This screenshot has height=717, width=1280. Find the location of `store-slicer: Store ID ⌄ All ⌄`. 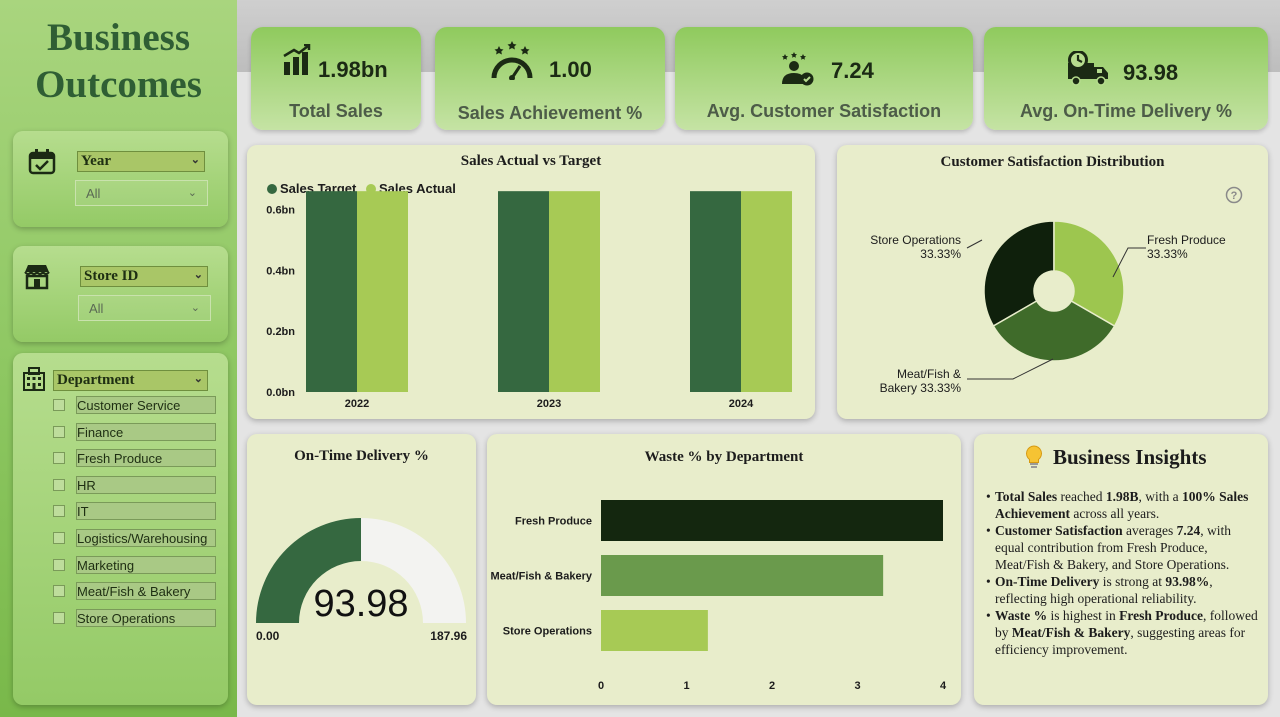

store-slicer: Store ID ⌄ All ⌄ is located at coordinates (120, 294).